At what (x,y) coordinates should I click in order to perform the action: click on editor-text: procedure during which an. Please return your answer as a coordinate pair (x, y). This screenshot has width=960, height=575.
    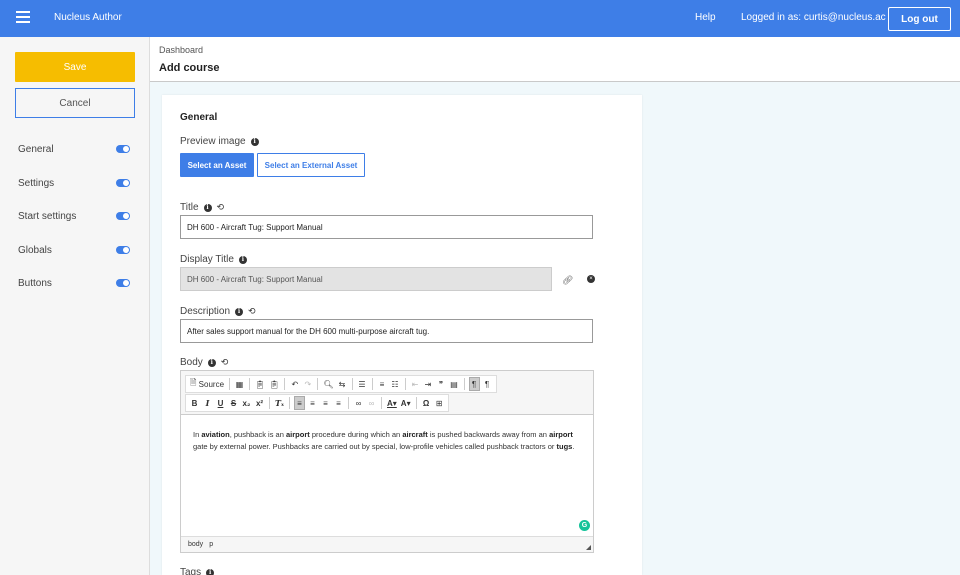
    Looking at the image, I should click on (356, 434).